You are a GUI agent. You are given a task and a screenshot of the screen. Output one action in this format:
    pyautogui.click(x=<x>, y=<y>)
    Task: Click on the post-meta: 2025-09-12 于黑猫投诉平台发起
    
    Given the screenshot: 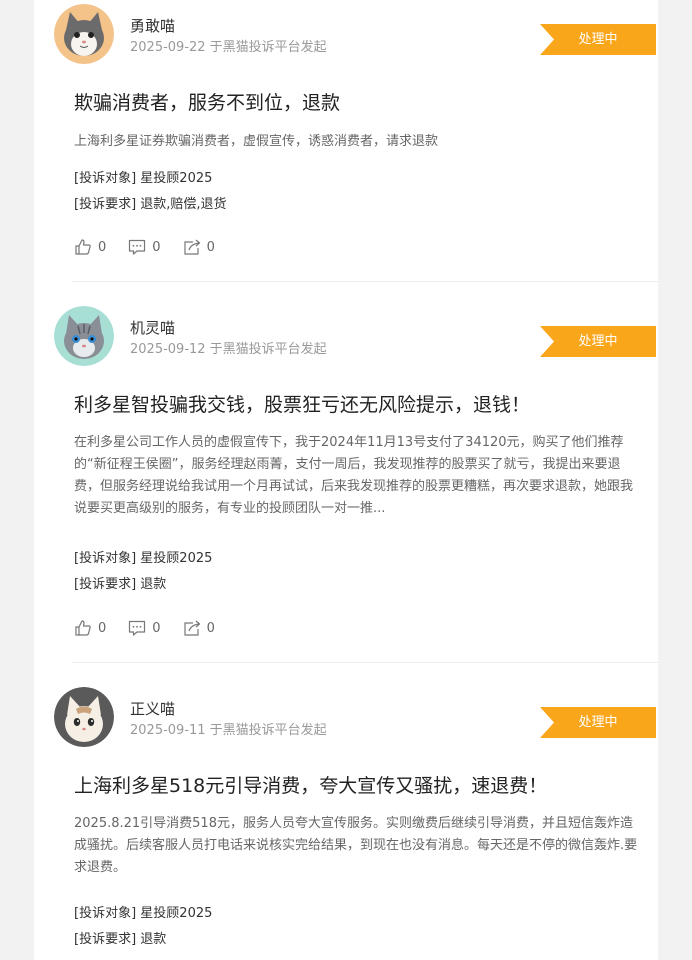 What is the action you would take?
    pyautogui.click(x=228, y=350)
    